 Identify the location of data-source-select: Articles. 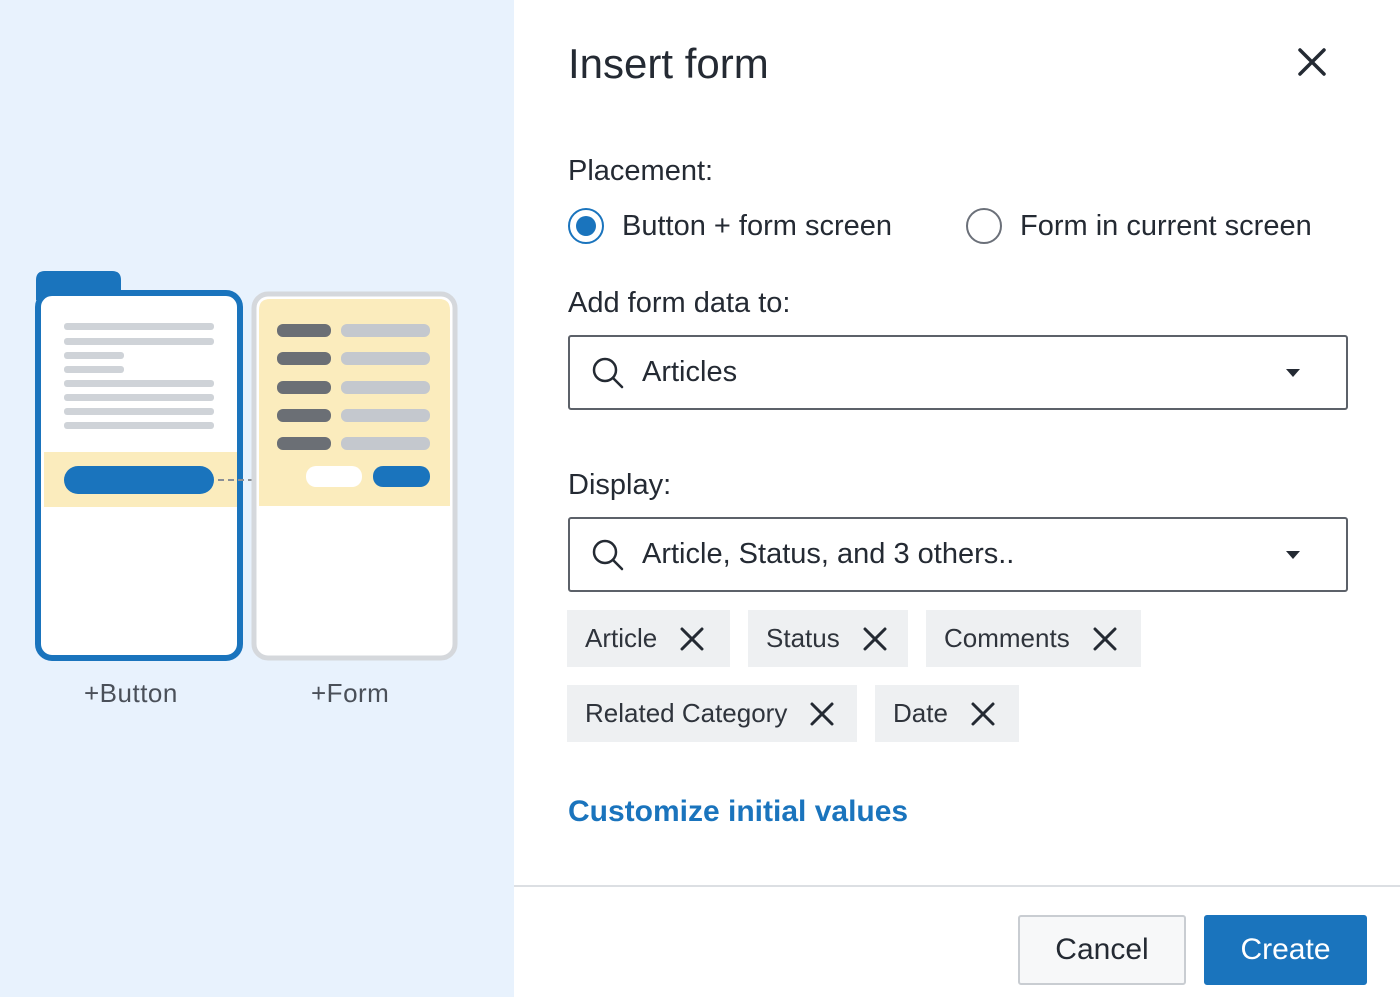
(958, 372).